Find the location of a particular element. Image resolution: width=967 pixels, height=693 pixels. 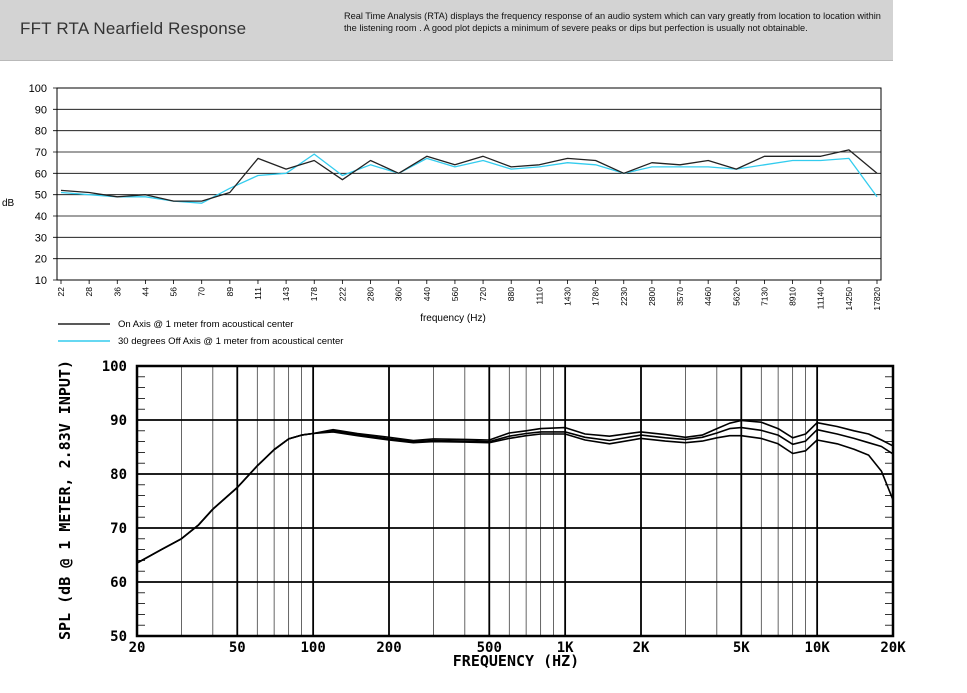

rta-x-tick-label: 222 is located at coordinates (342, 294).